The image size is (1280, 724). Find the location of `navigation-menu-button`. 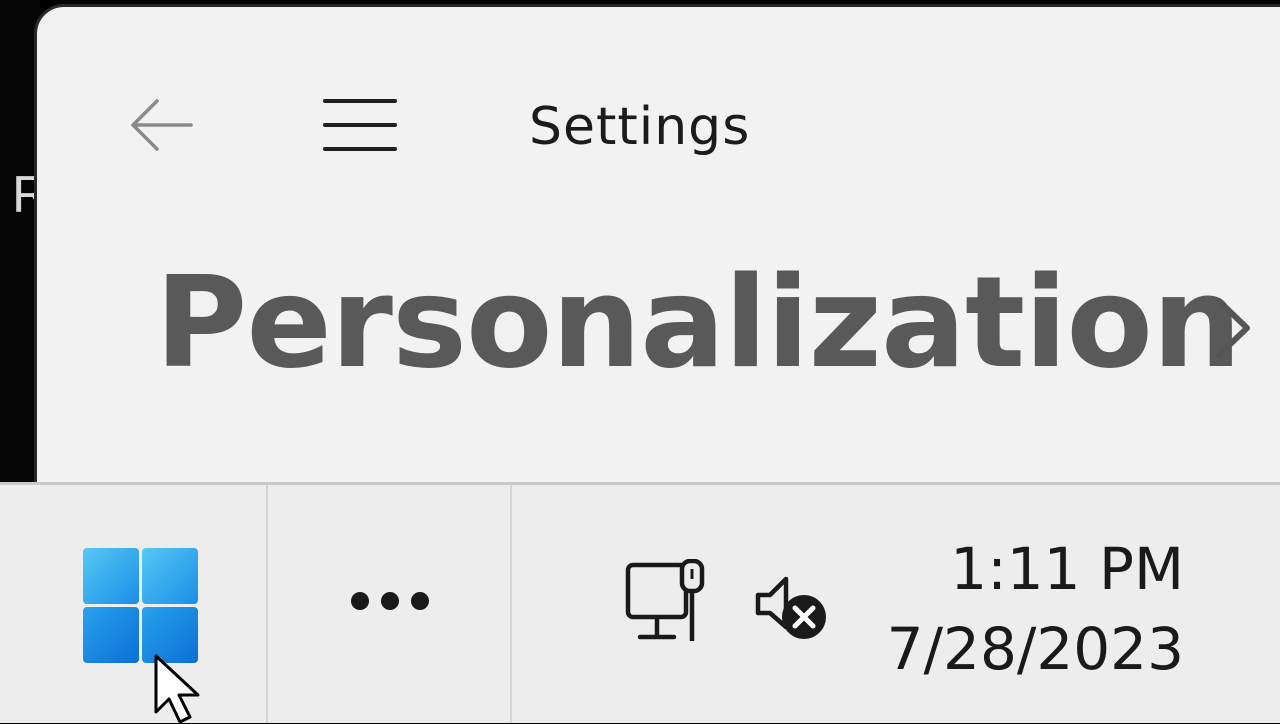

navigation-menu-button is located at coordinates (361, 127).